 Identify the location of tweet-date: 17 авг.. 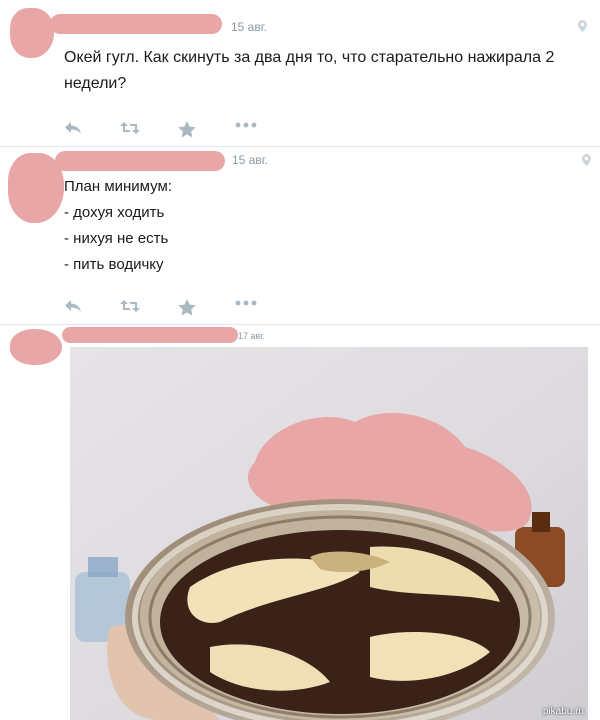
(251, 336).